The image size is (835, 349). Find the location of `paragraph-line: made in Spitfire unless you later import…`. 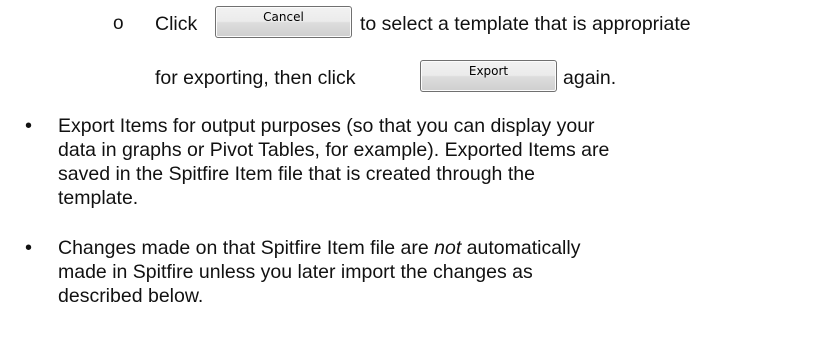

paragraph-line: made in Spitfire unless you later import… is located at coordinates (295, 272).